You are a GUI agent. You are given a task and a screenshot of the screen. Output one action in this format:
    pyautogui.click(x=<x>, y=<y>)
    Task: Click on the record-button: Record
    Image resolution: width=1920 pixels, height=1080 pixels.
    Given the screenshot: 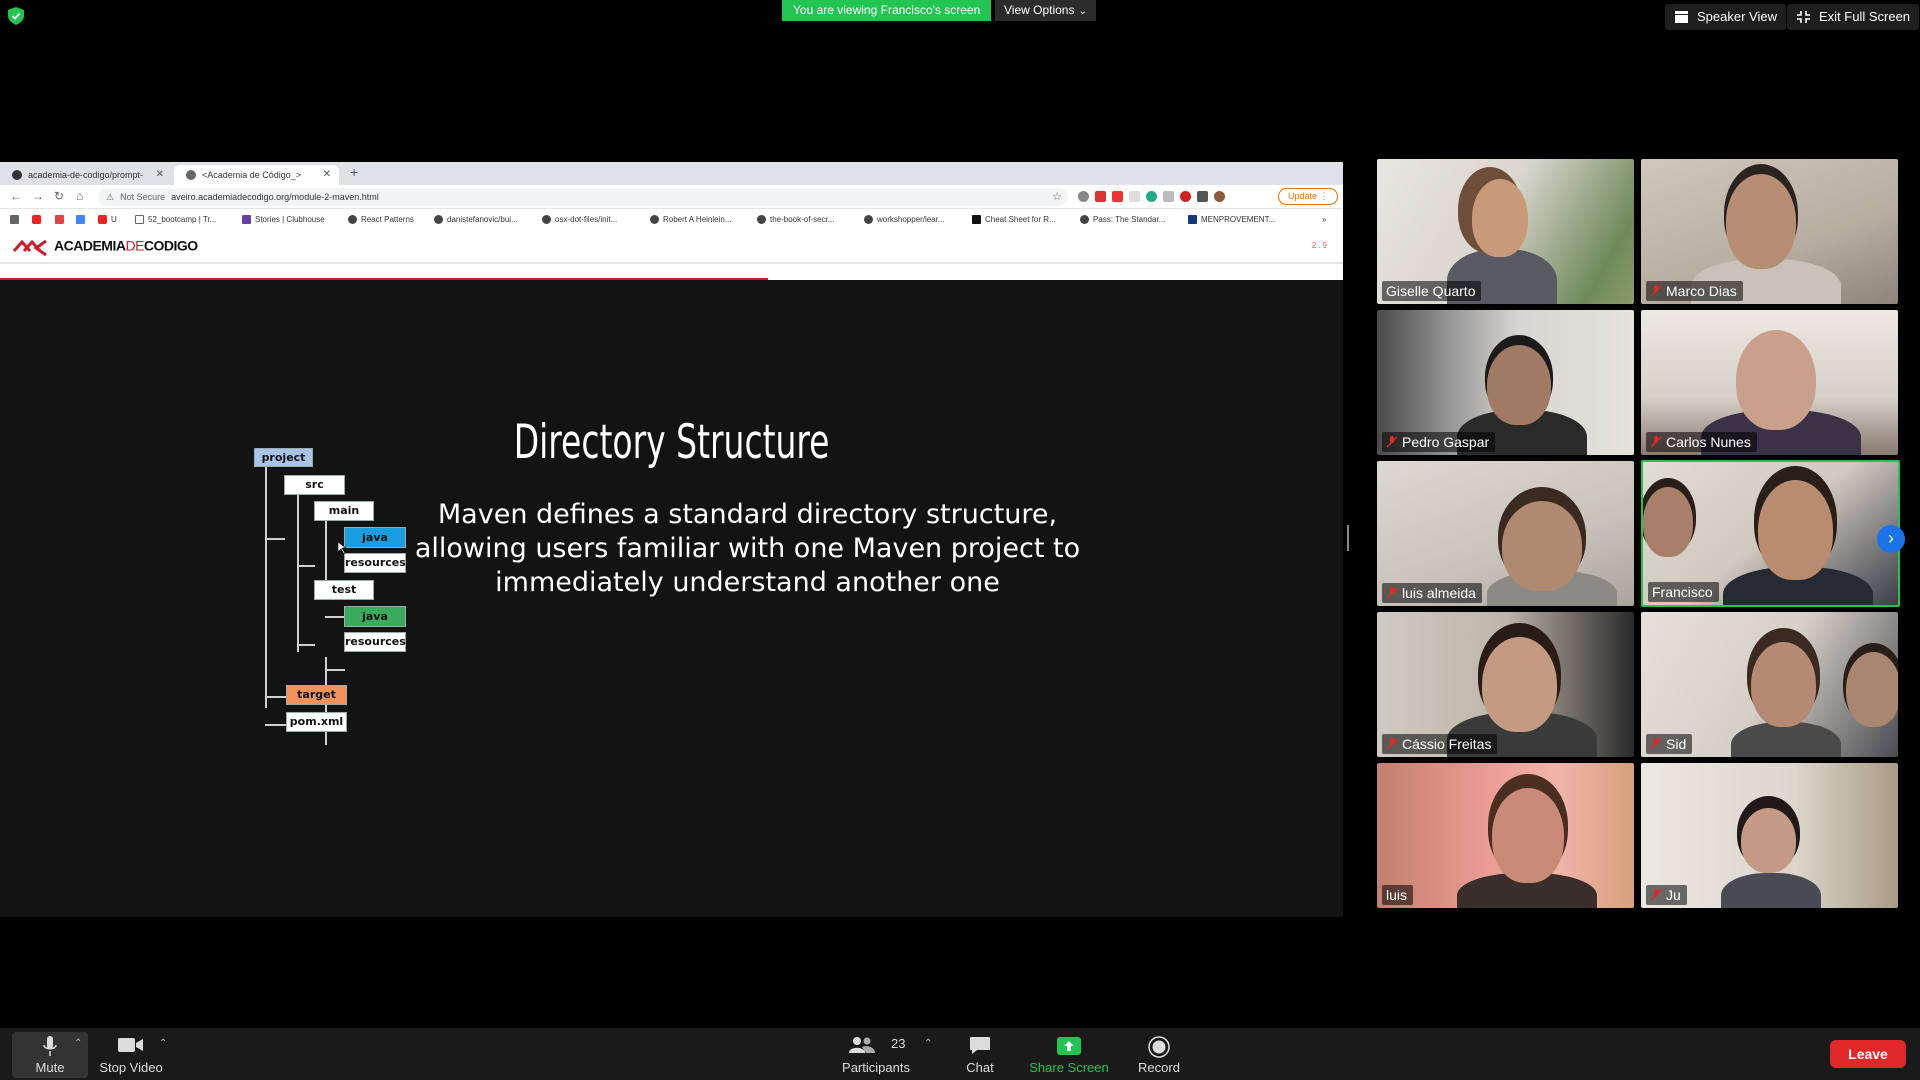 What is the action you would take?
    pyautogui.click(x=1159, y=1055)
    